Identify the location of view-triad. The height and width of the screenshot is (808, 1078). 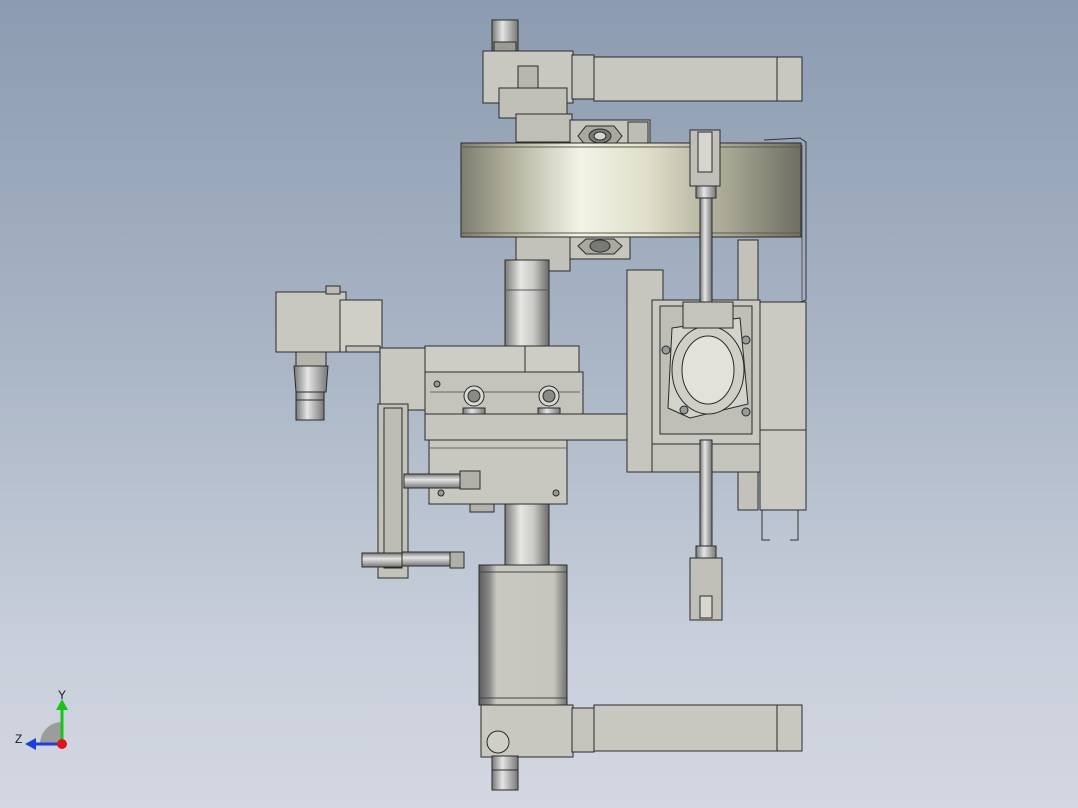
(46, 724).